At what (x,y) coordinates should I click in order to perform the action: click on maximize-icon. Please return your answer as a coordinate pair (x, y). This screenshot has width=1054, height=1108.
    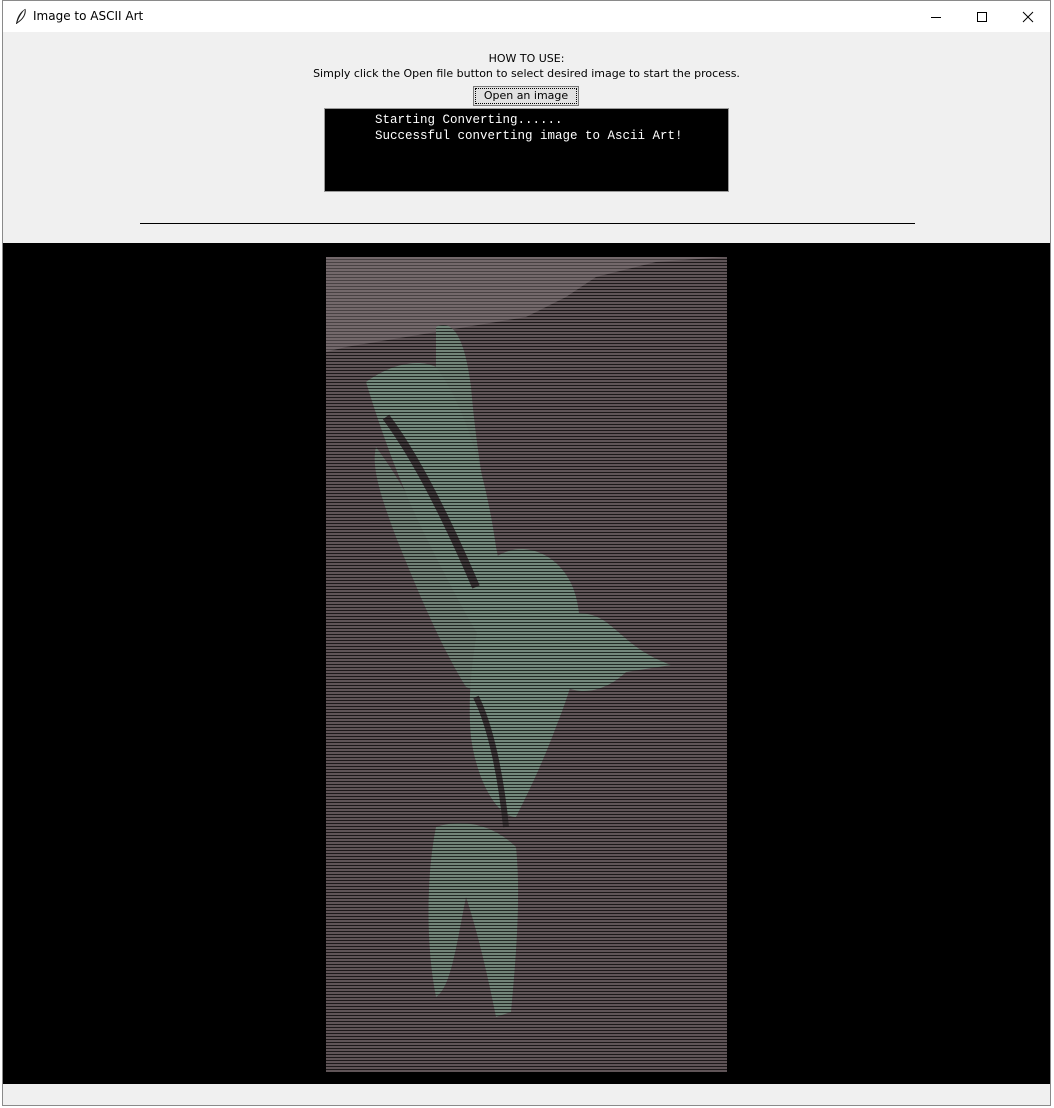
    Looking at the image, I should click on (981, 16).